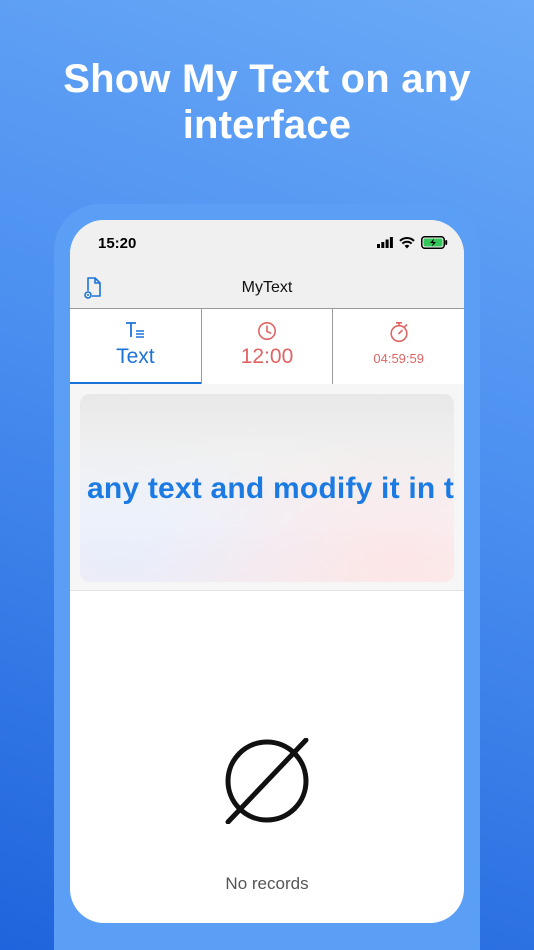 The height and width of the screenshot is (950, 534). I want to click on tab-timer-label: 04:59:59, so click(398, 358).